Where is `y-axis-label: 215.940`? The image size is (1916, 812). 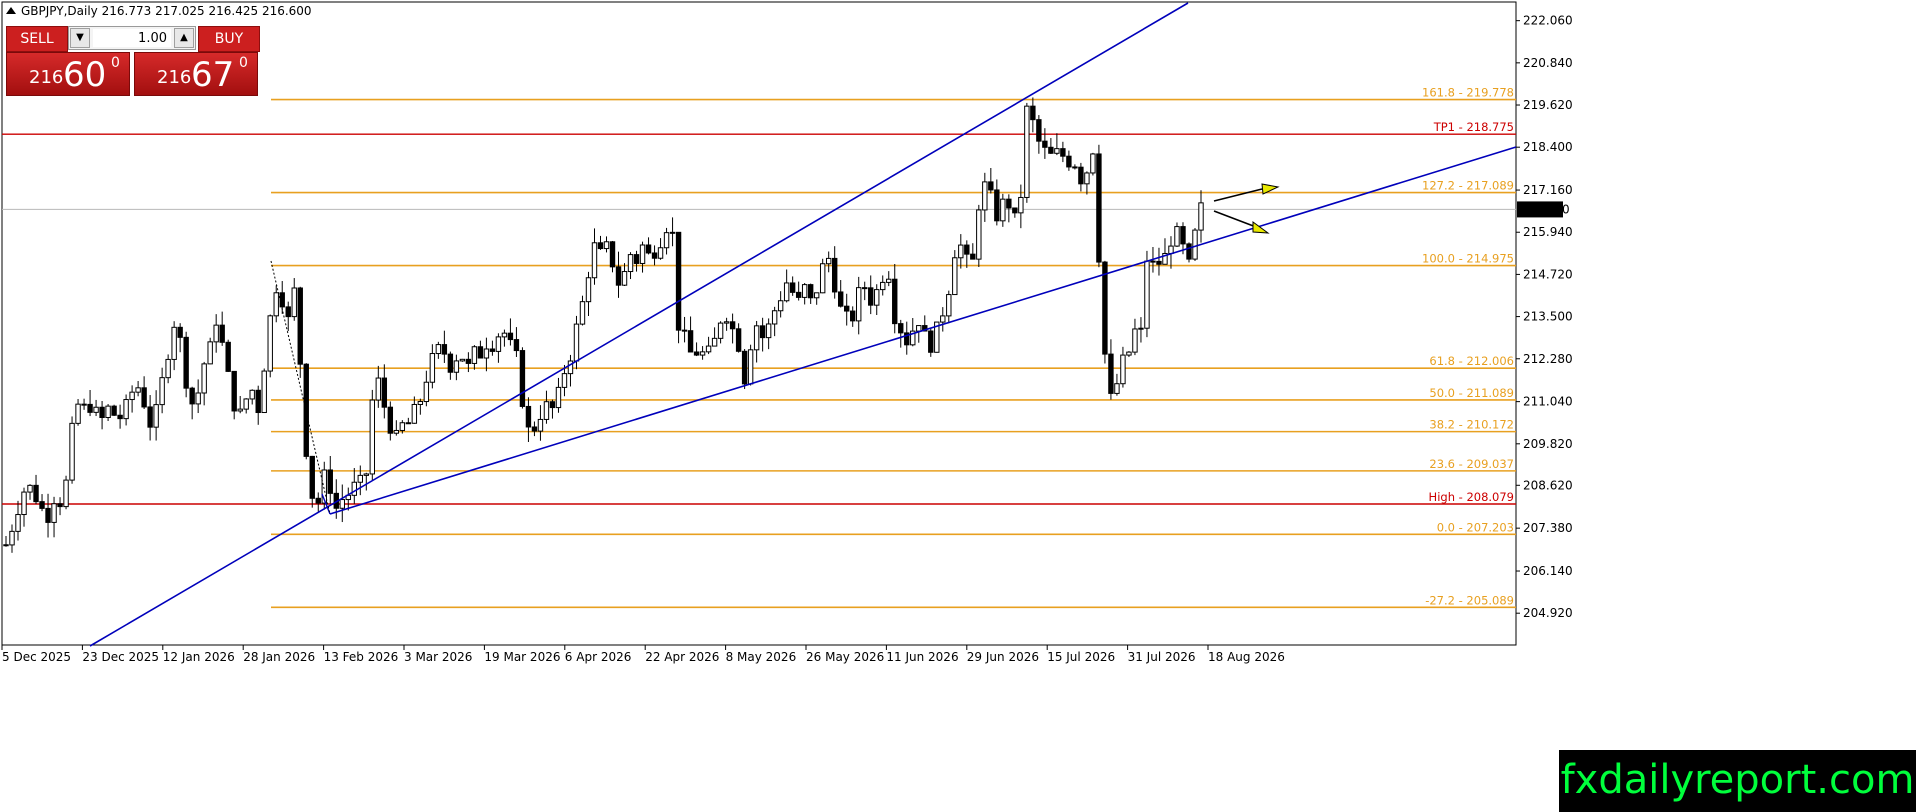
y-axis-label: 215.940 is located at coordinates (1548, 232).